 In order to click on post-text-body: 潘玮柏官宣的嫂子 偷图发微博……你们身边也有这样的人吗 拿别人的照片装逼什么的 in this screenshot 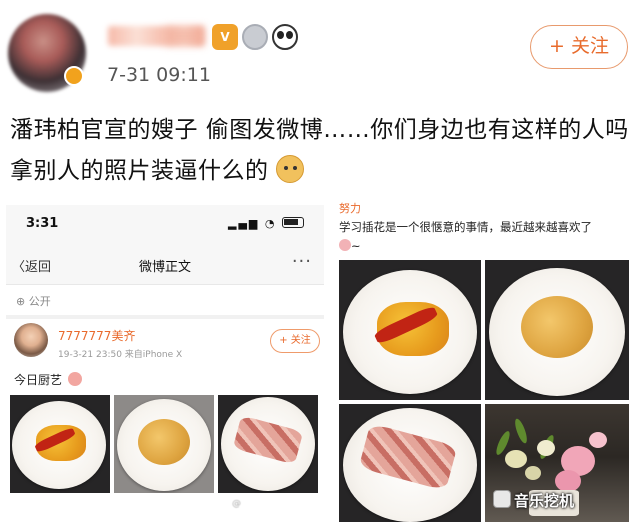, I will do `click(319, 150)`.